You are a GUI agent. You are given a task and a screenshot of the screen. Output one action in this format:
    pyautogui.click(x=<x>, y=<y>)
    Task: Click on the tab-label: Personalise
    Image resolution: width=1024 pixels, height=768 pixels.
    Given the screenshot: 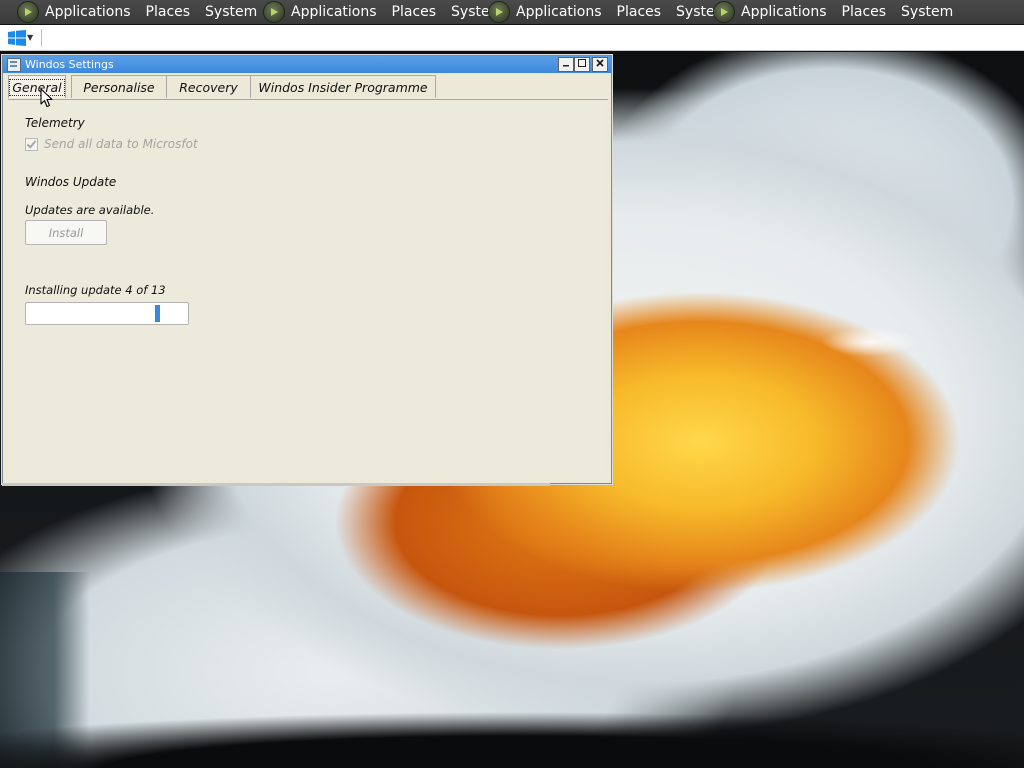 What is the action you would take?
    pyautogui.click(x=119, y=87)
    